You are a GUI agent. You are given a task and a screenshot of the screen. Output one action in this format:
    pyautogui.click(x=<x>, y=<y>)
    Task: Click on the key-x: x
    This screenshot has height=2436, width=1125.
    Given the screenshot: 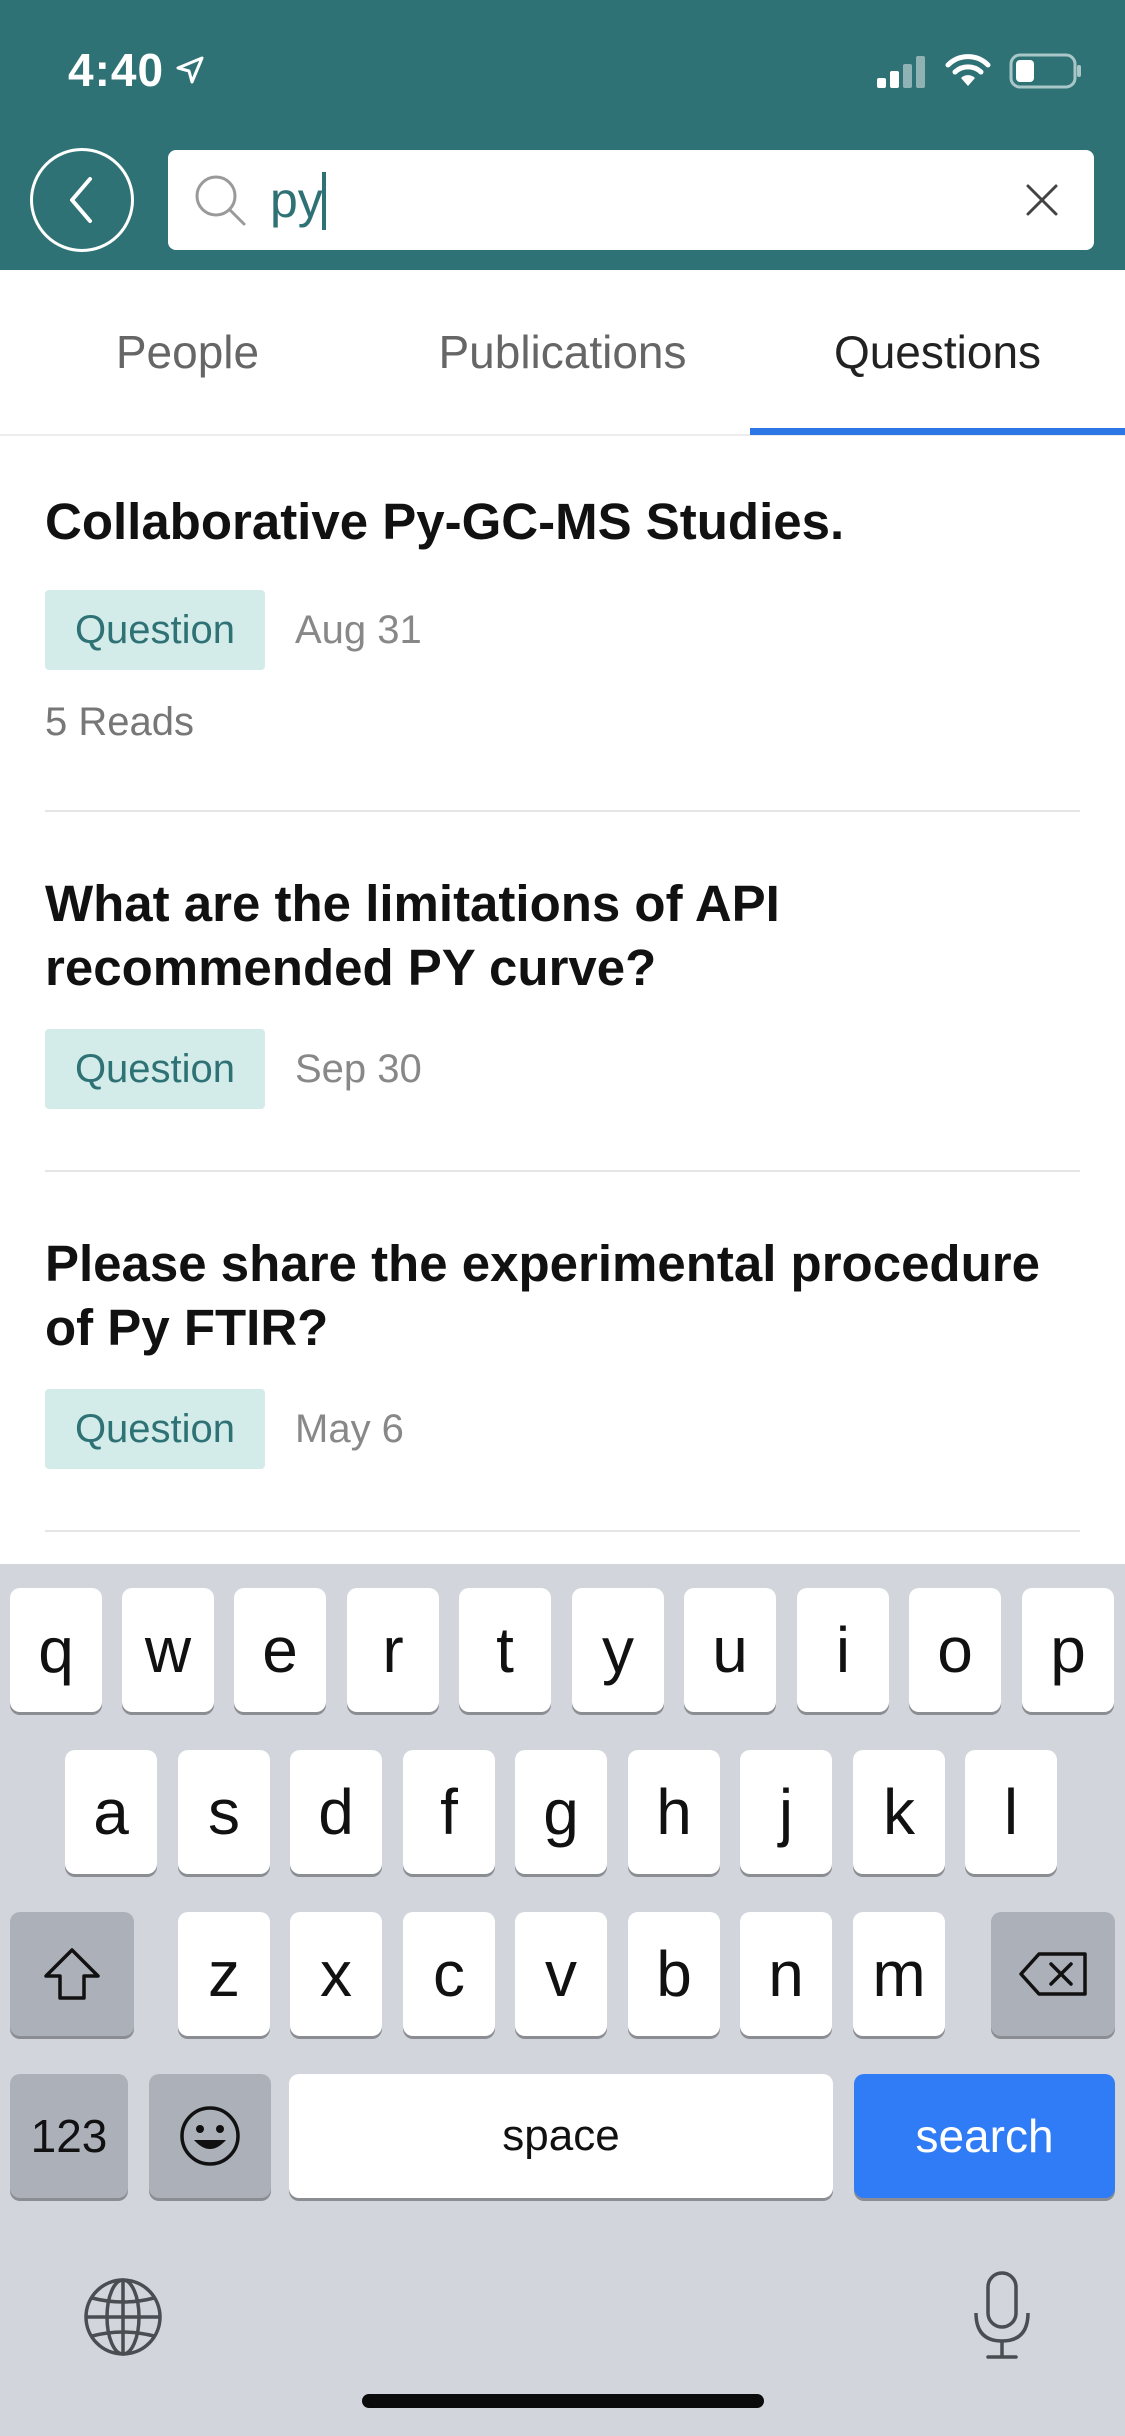 What is the action you would take?
    pyautogui.click(x=336, y=1974)
    